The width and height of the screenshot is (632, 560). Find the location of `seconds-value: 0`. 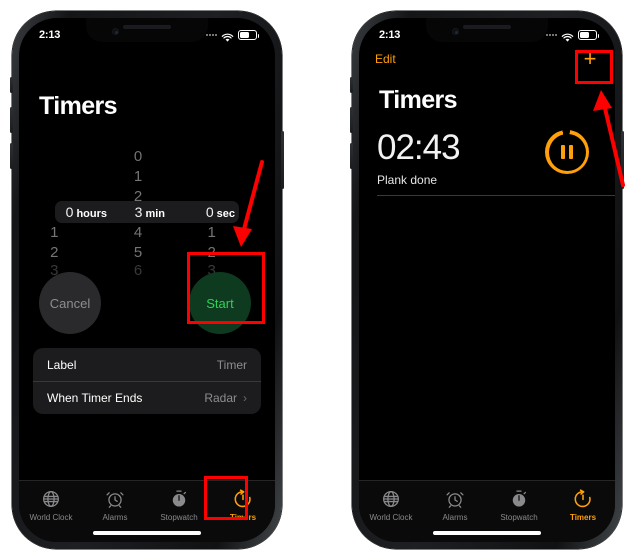

seconds-value: 0 is located at coordinates (209, 212).